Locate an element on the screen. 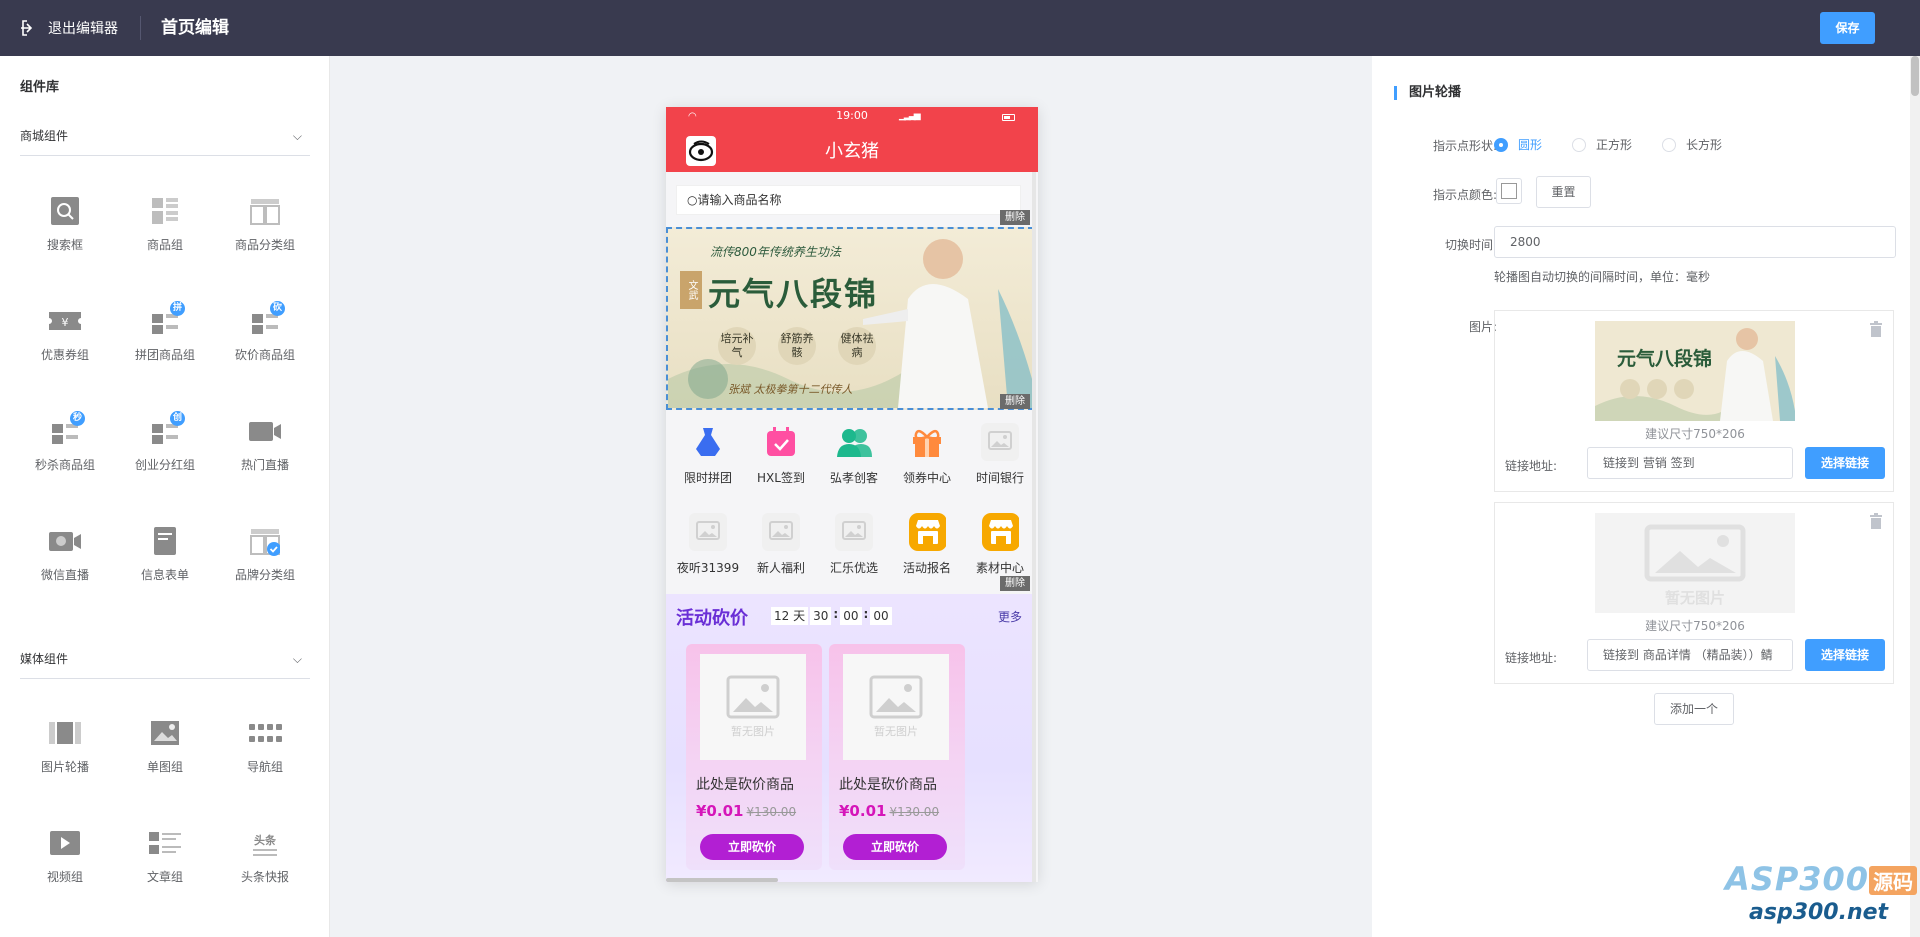 This screenshot has height=937, width=1920. nav-item: 新人福利 is located at coordinates (781, 548).